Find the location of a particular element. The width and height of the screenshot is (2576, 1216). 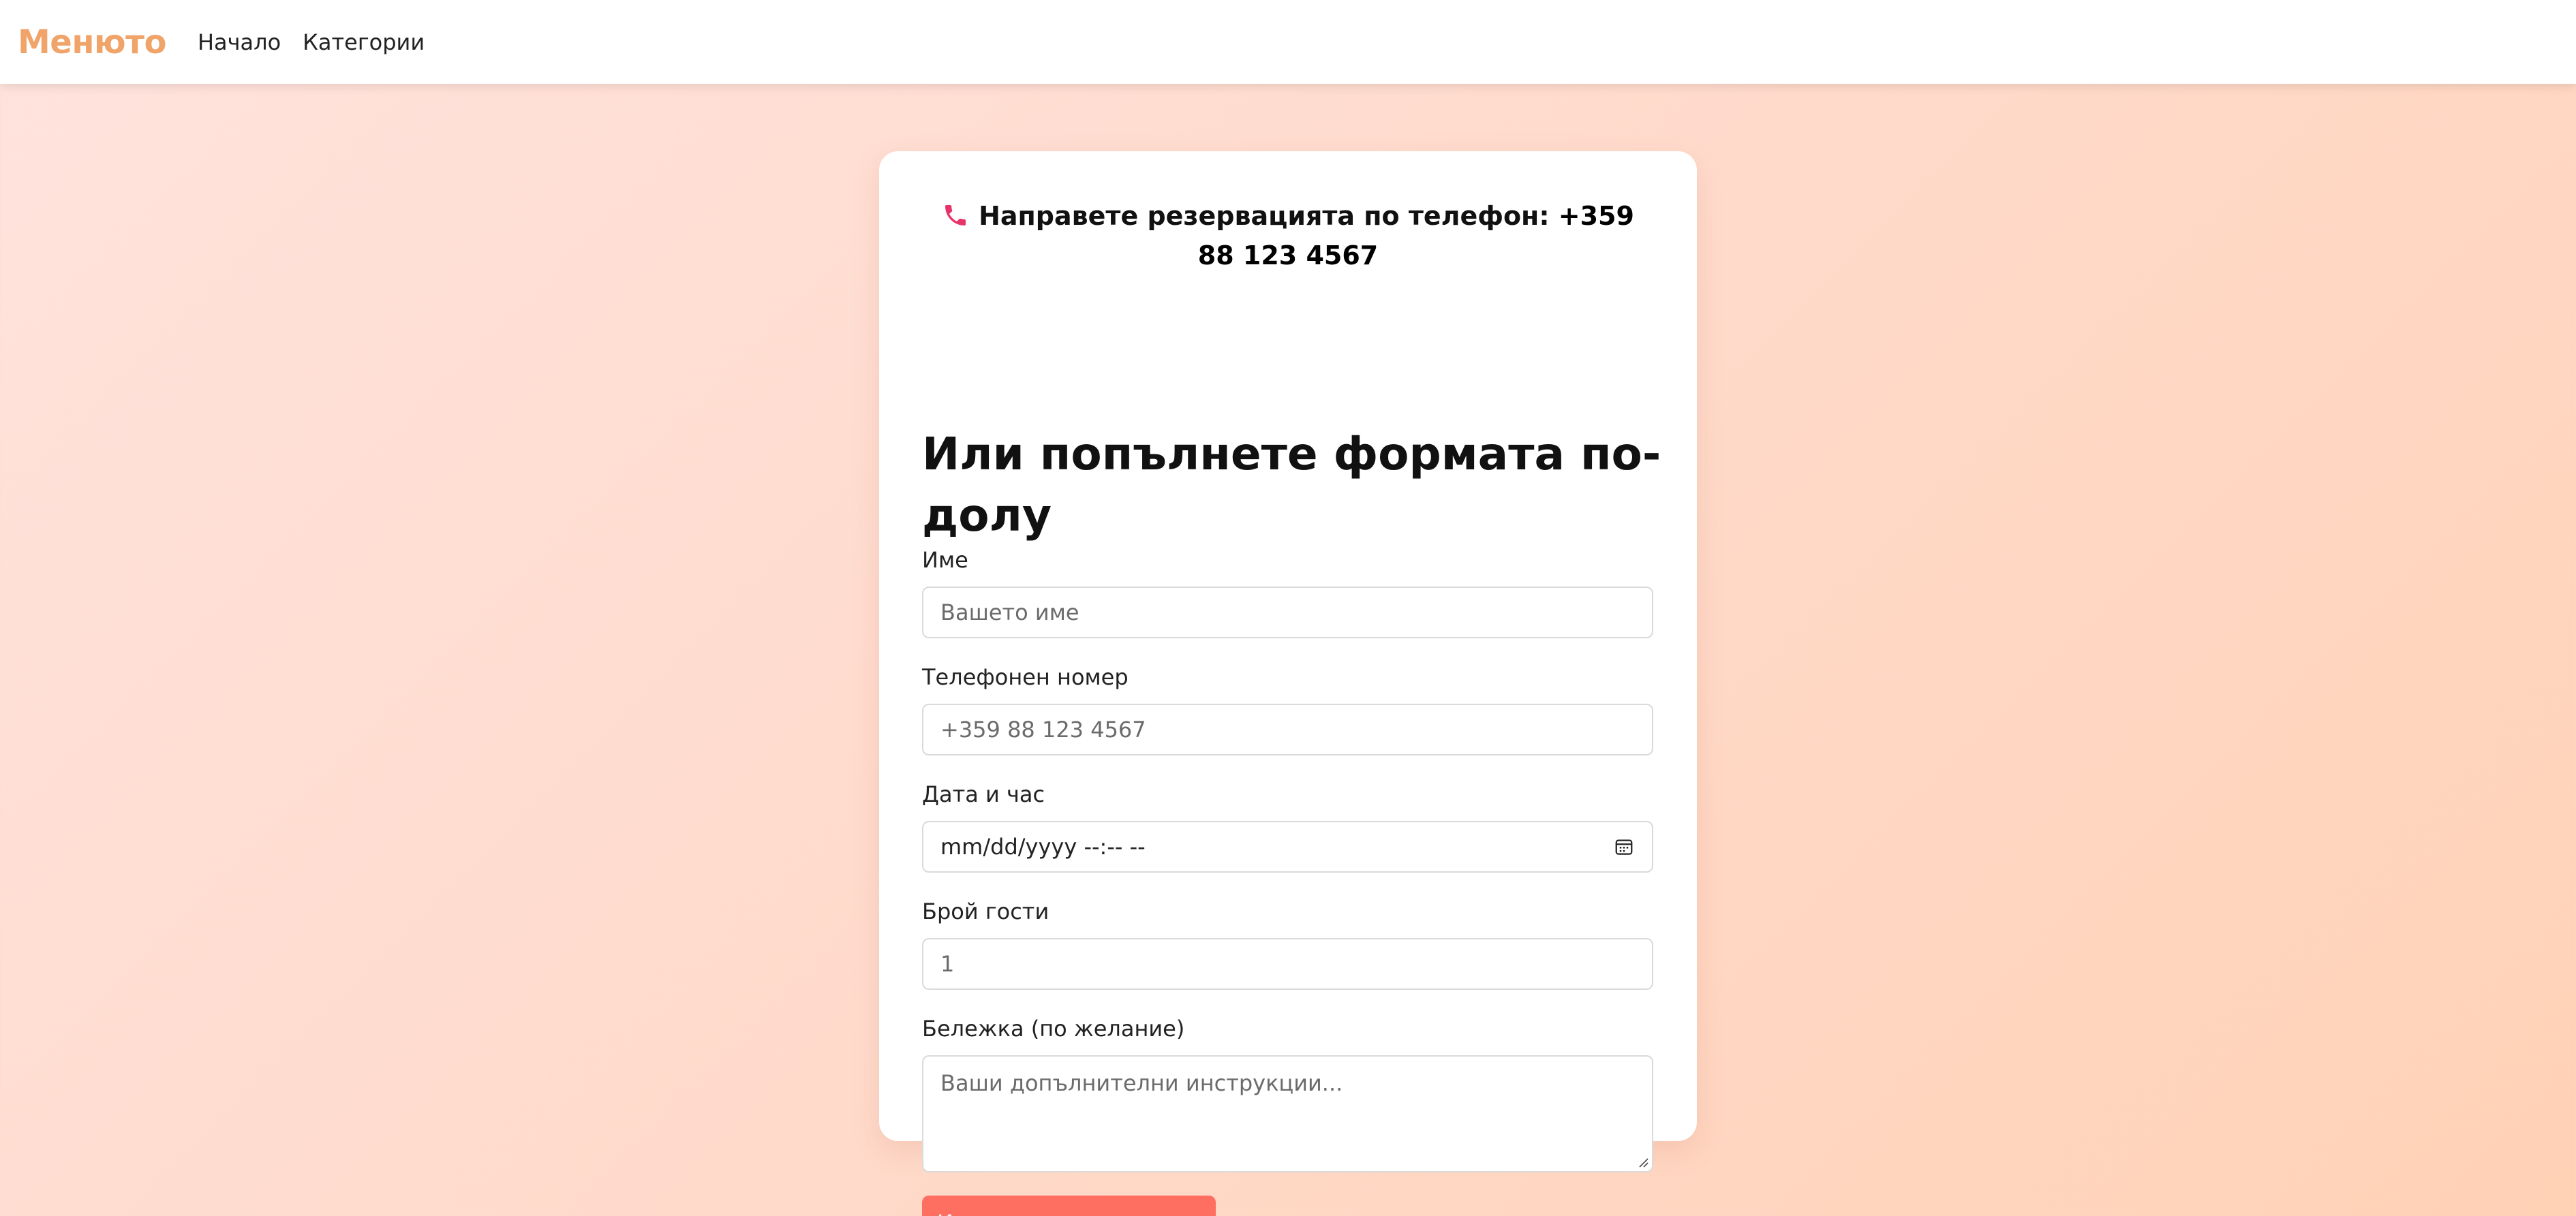

name-label: Име is located at coordinates (945, 560).